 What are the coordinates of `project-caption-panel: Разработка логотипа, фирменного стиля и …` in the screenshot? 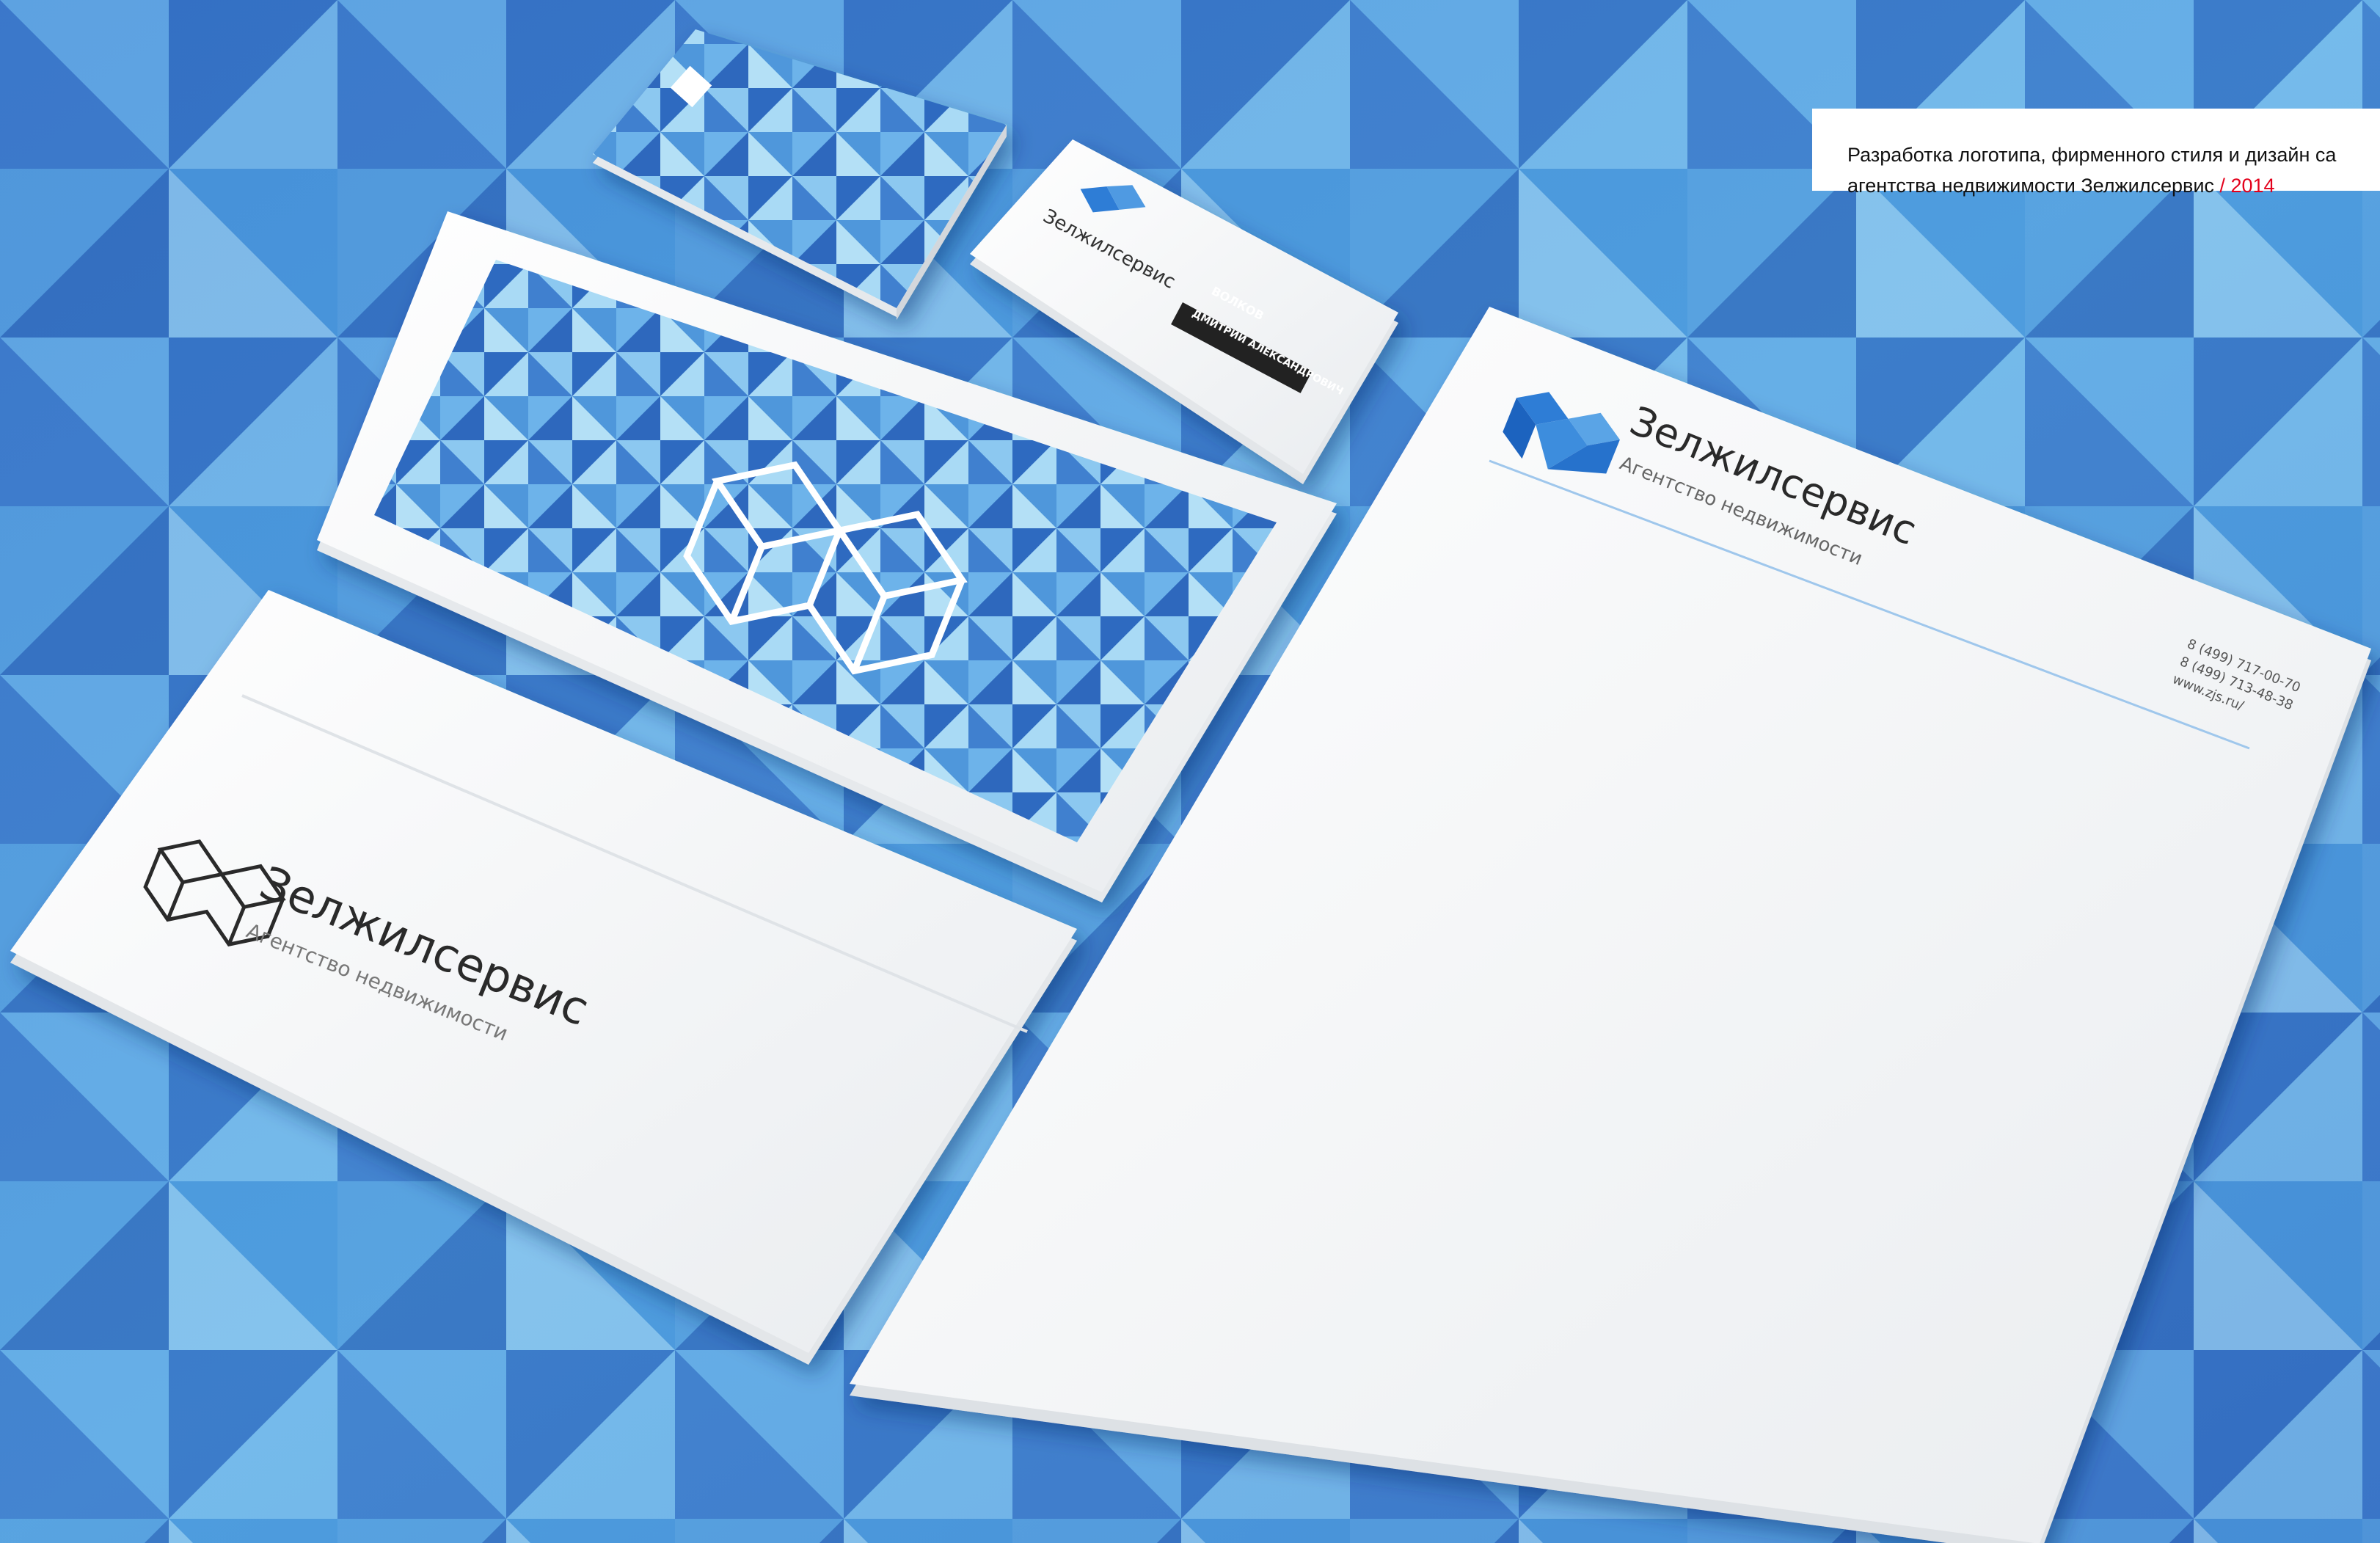 It's located at (2096, 153).